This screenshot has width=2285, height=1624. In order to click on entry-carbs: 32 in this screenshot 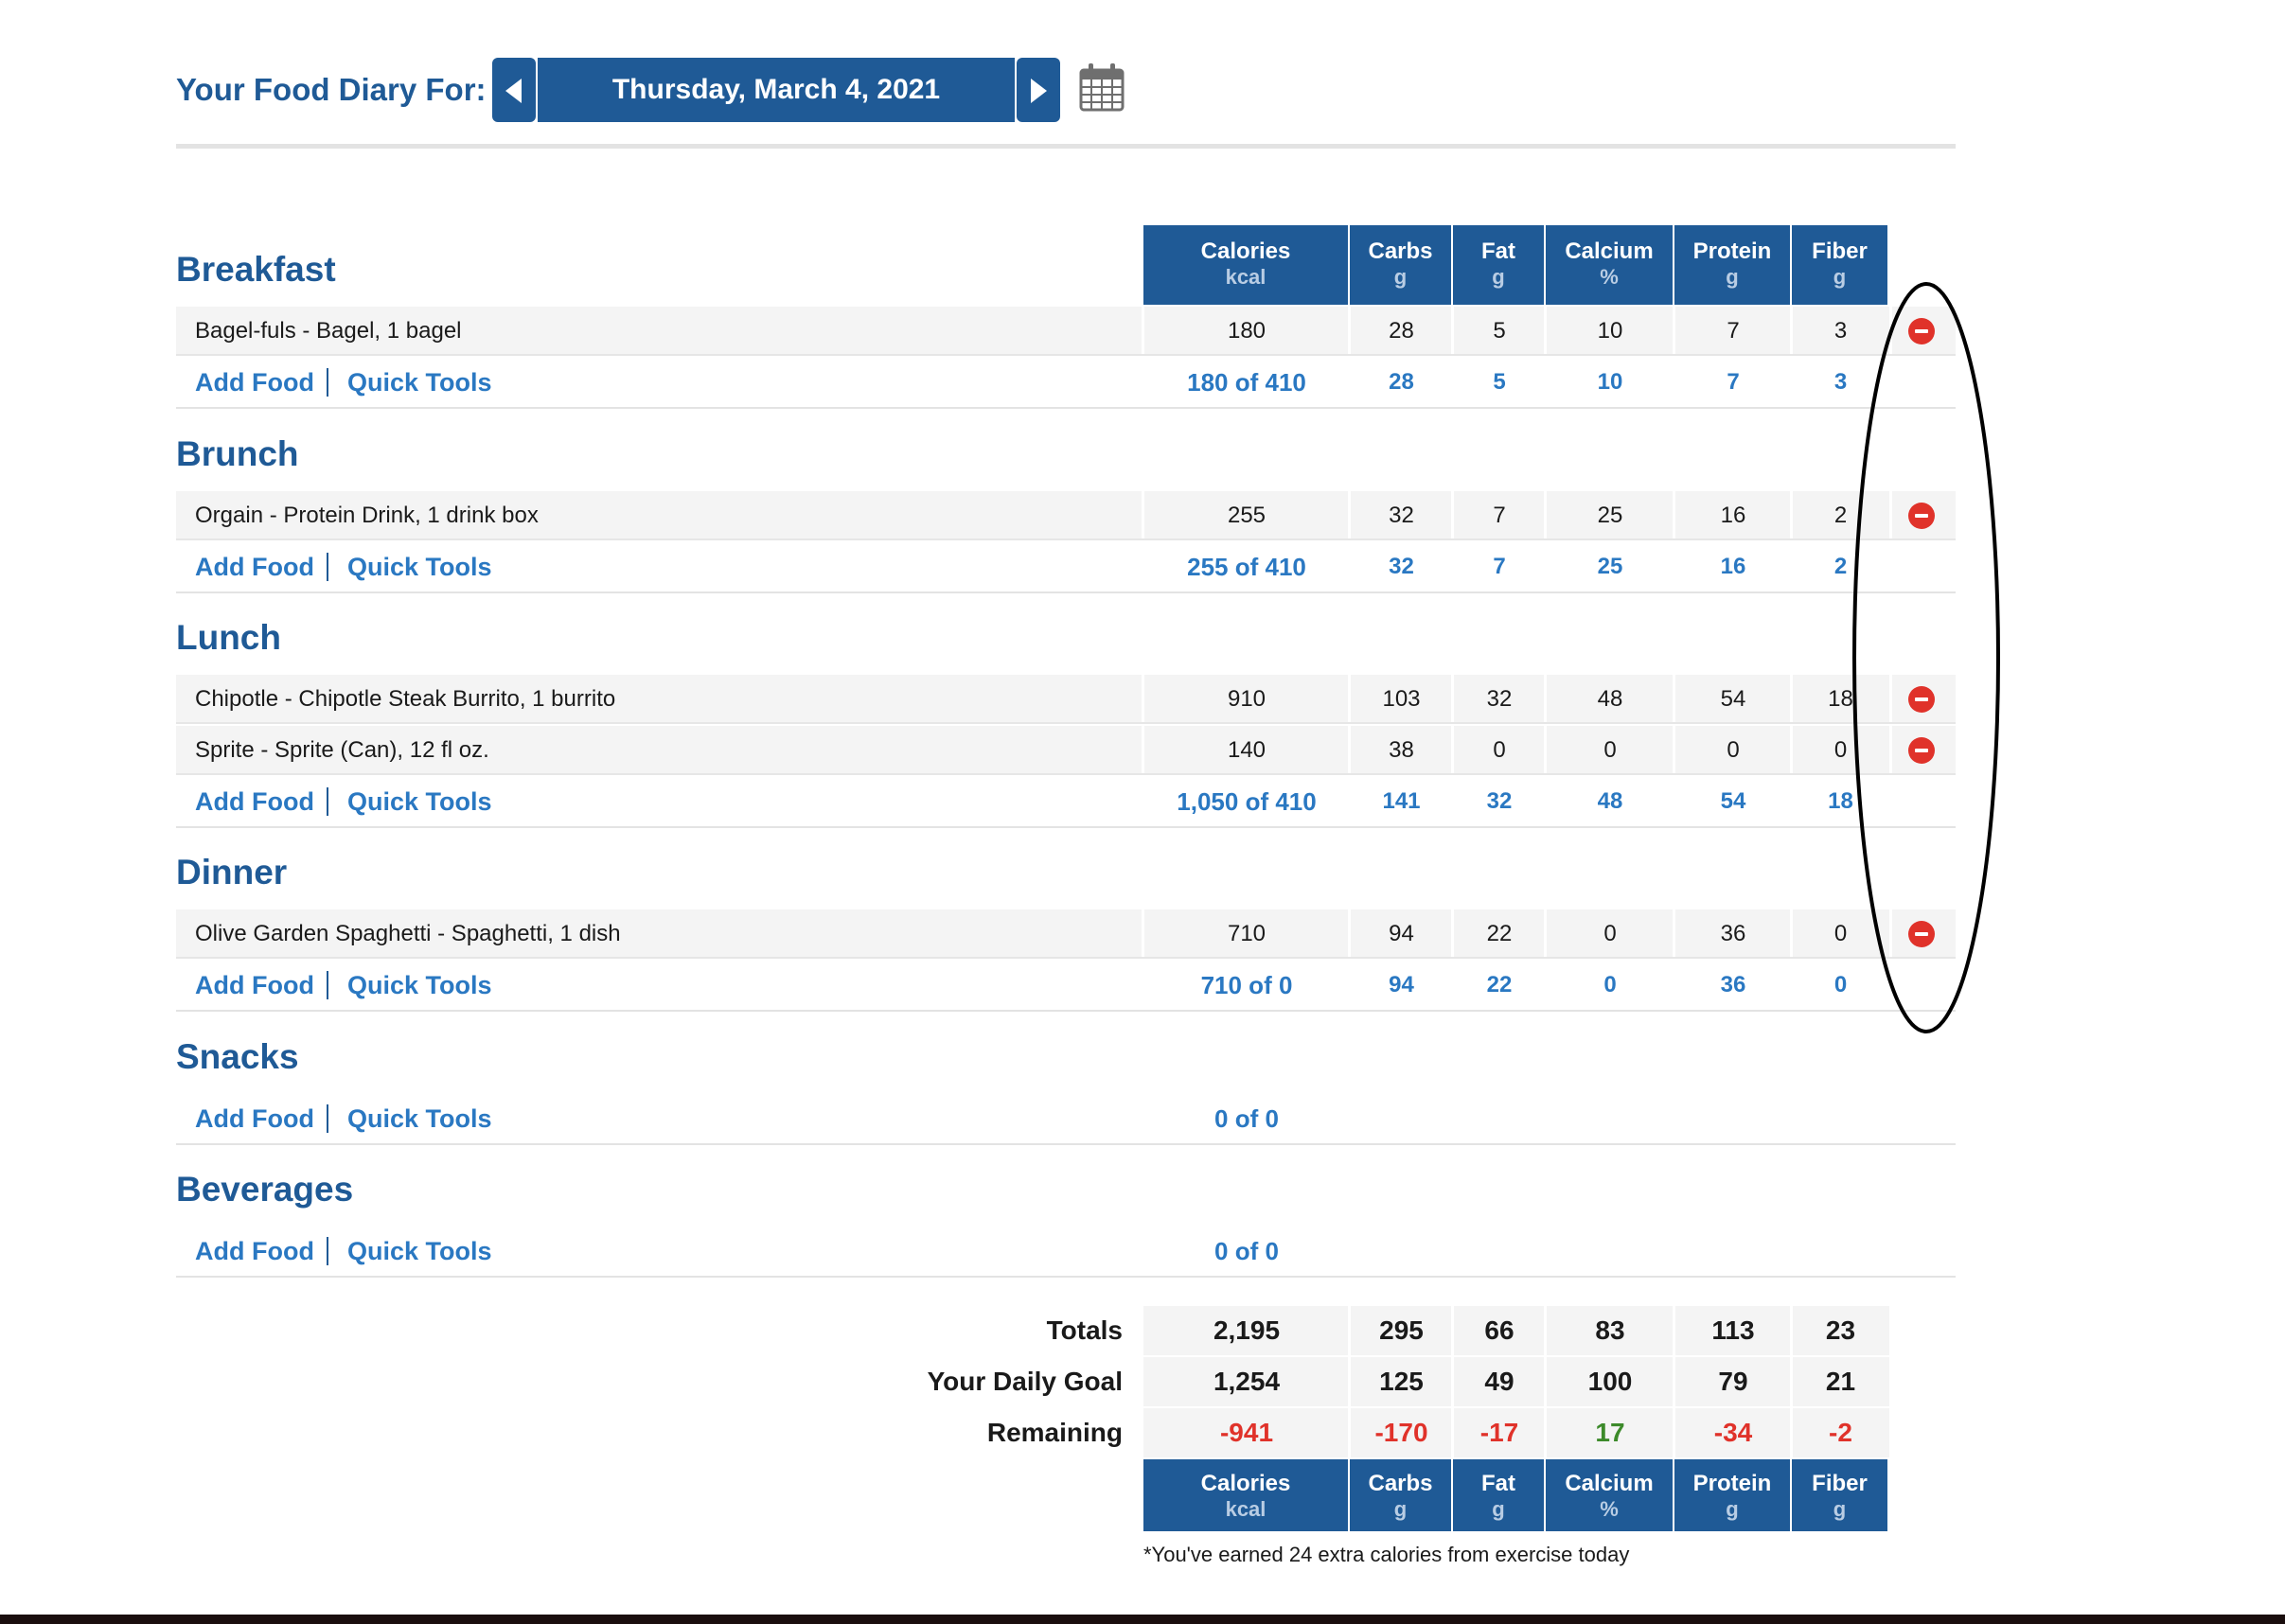, I will do `click(1401, 516)`.